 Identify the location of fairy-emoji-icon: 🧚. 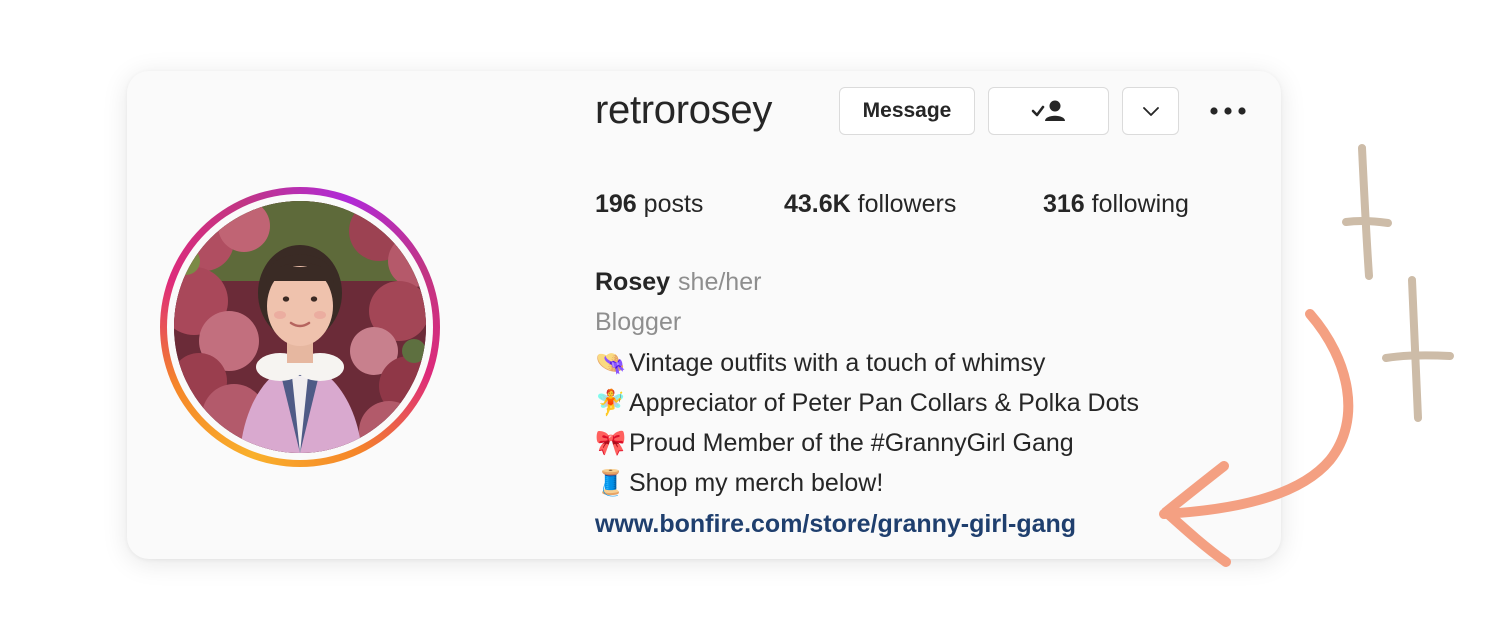
(611, 402).